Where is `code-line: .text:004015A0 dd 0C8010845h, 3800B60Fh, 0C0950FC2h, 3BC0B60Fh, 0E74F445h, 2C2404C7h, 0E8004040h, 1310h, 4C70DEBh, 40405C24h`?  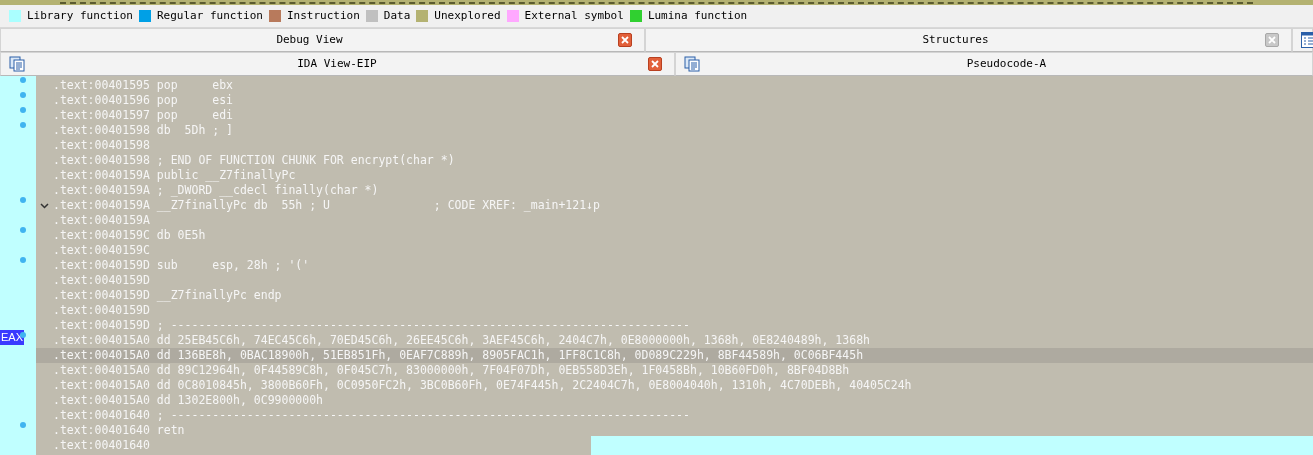 code-line: .text:004015A0 dd 0C8010845h, 3800B60Fh, 0C0950FC2h, 3BC0B60Fh, 0E74F445h, 2C2404C7h, 0E8004040h, 1310h, 4C70DEBh, 40405C24h is located at coordinates (482, 385).